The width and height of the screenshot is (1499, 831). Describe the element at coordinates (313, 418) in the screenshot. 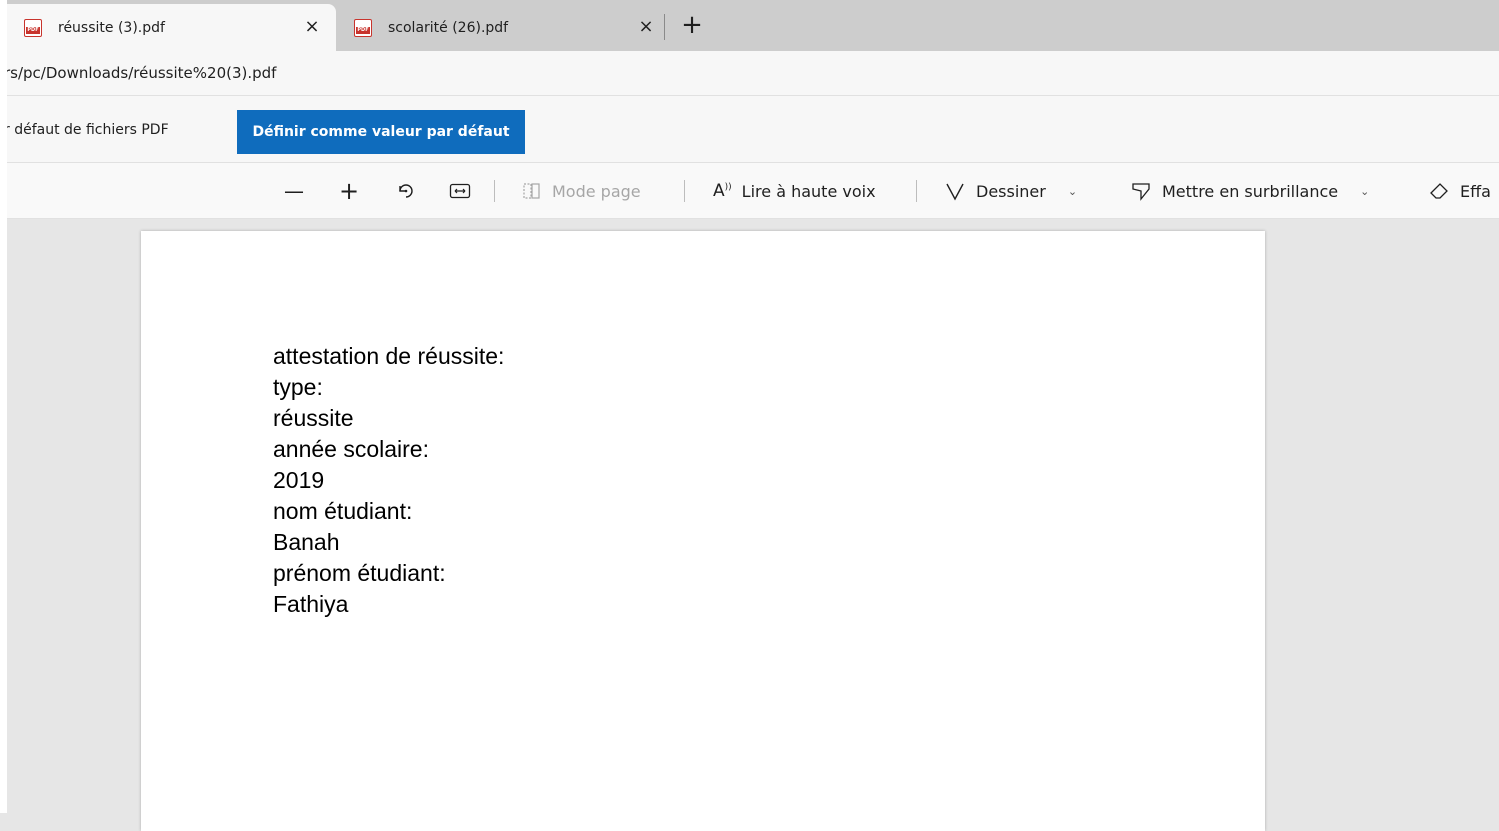

I see `doc-line: réussite` at that location.